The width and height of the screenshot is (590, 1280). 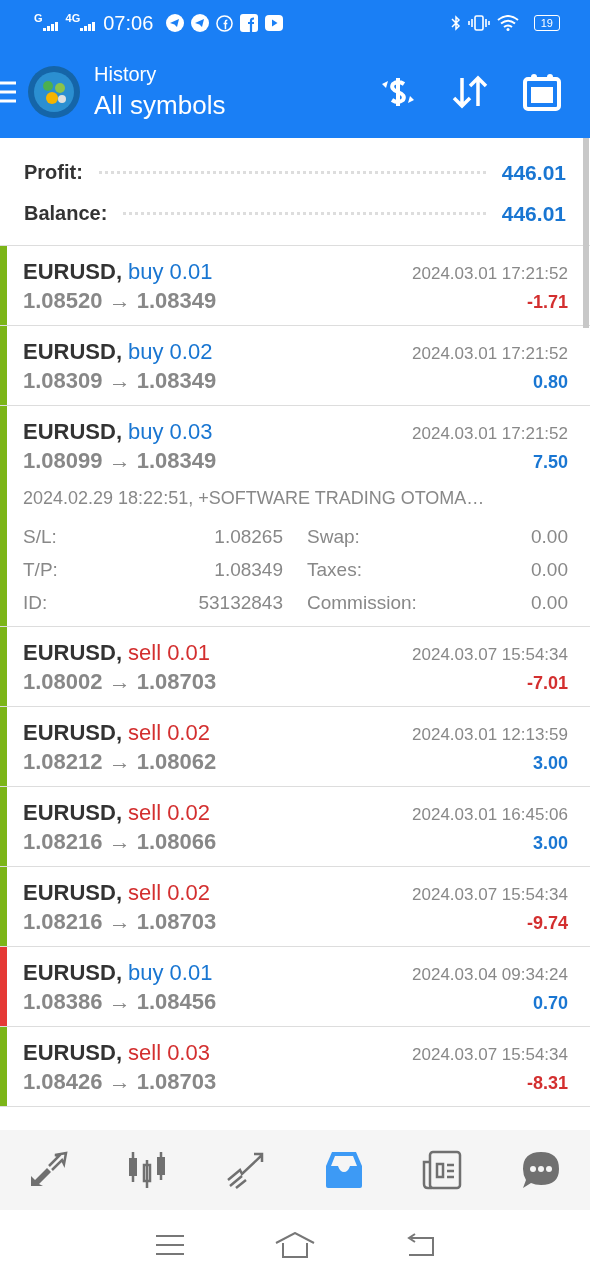 I want to click on profit-value: -9.74, so click(x=547, y=923).